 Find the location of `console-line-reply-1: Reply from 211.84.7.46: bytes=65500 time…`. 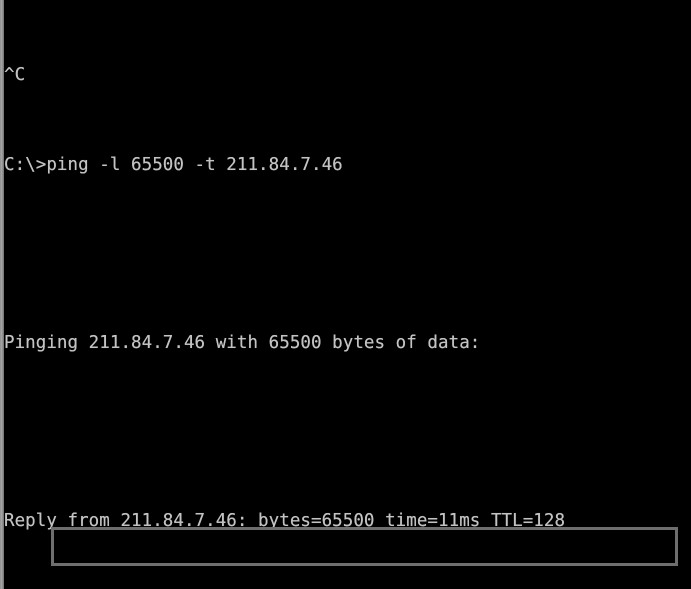

console-line-reply-1: Reply from 211.84.7.46: bytes=65500 time… is located at coordinates (285, 520).